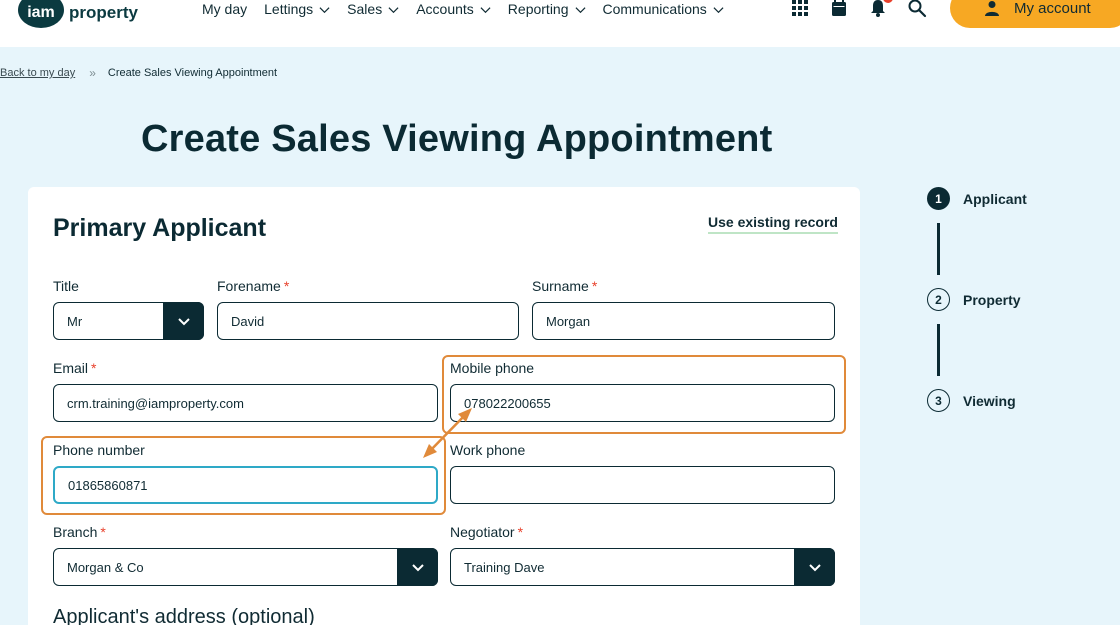  What do you see at coordinates (245, 567) in the screenshot?
I see `branch-select: Morgan & Co` at bounding box center [245, 567].